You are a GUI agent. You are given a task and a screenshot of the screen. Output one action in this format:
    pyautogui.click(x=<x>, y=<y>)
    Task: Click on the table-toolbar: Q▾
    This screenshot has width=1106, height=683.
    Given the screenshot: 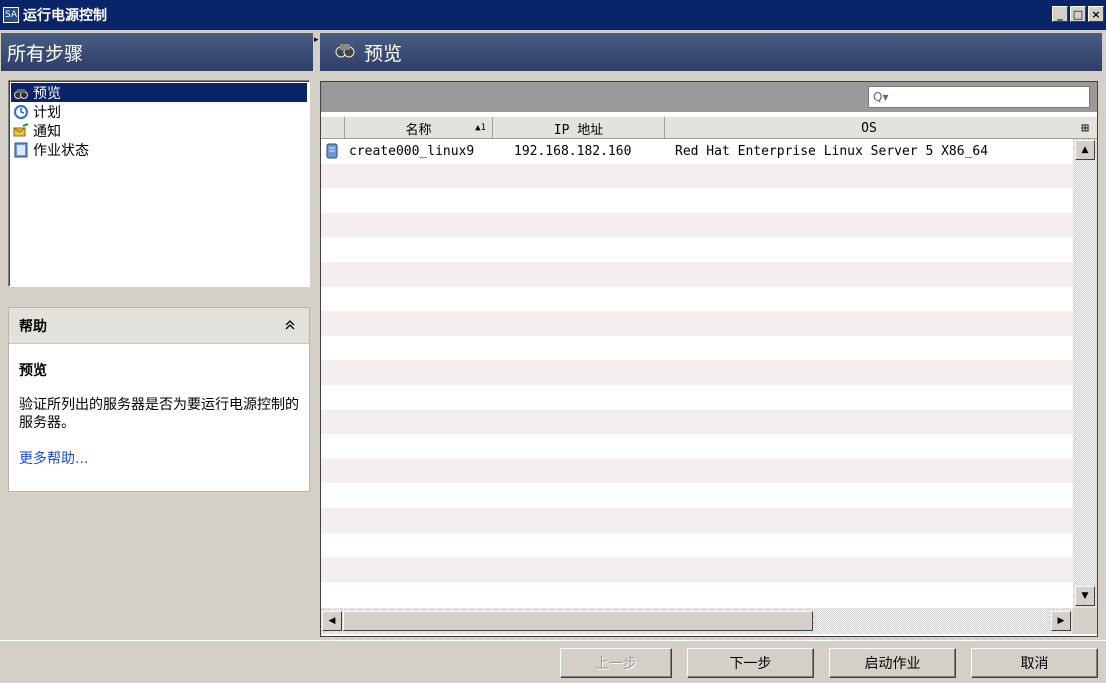 What is the action you would take?
    pyautogui.click(x=709, y=97)
    